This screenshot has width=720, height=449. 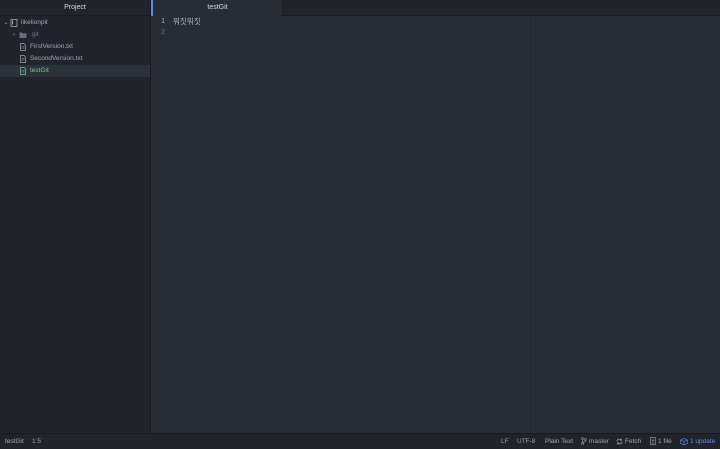 What do you see at coordinates (446, 32) in the screenshot?
I see `code-line` at bounding box center [446, 32].